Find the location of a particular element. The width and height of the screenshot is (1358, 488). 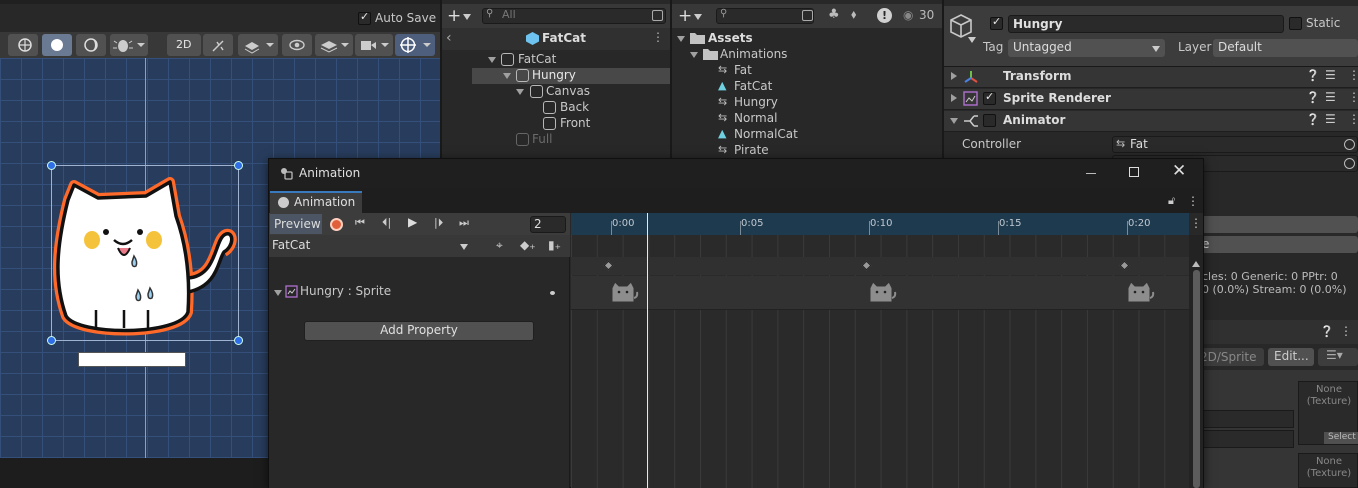

project-search-input is located at coordinates (765, 16).